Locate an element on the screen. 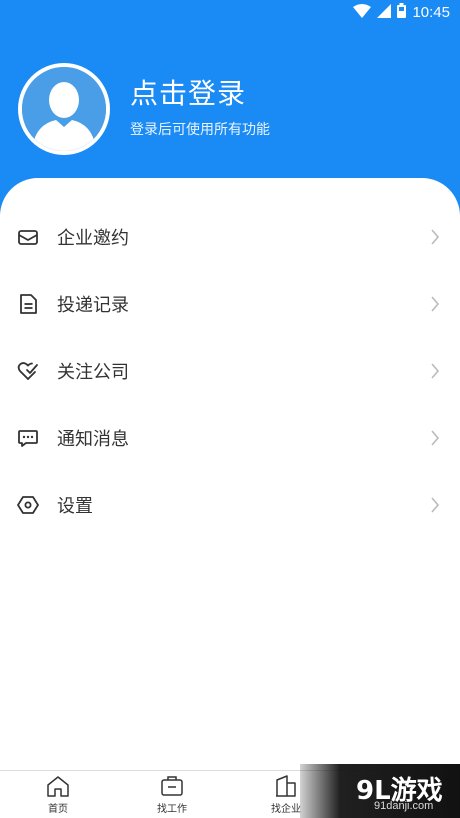 The width and height of the screenshot is (460, 818). nav-tab-find-job: 找工作 is located at coordinates (172, 795).